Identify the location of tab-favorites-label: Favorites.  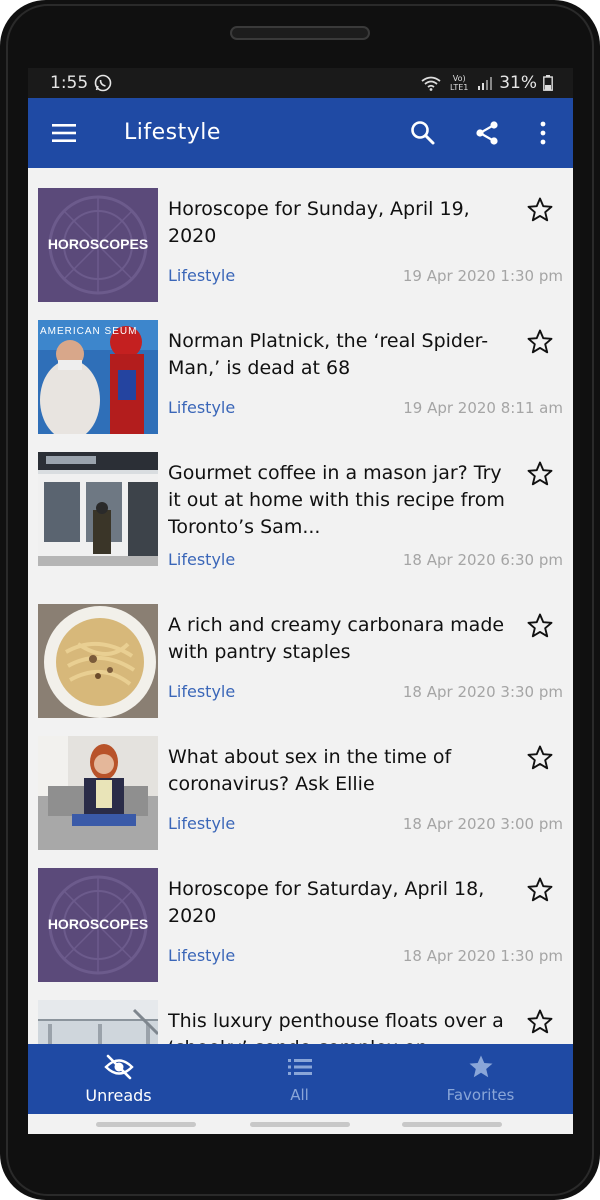
(480, 1095).